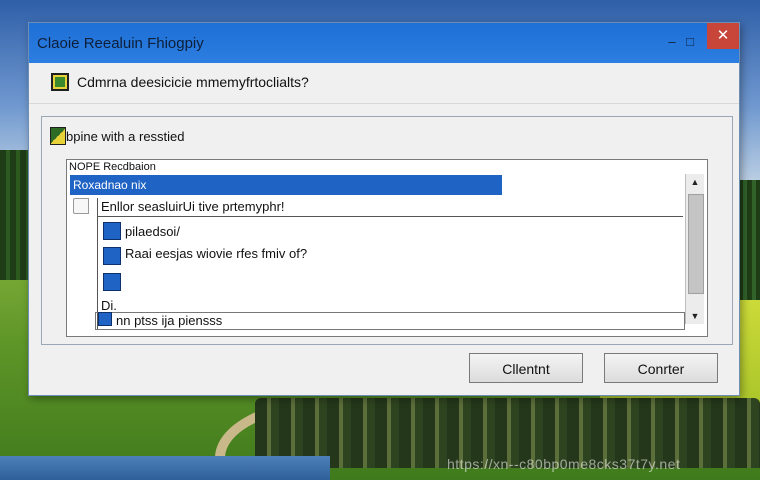  I want to click on list-item-row: nn ptss ija piensss, so click(390, 321).